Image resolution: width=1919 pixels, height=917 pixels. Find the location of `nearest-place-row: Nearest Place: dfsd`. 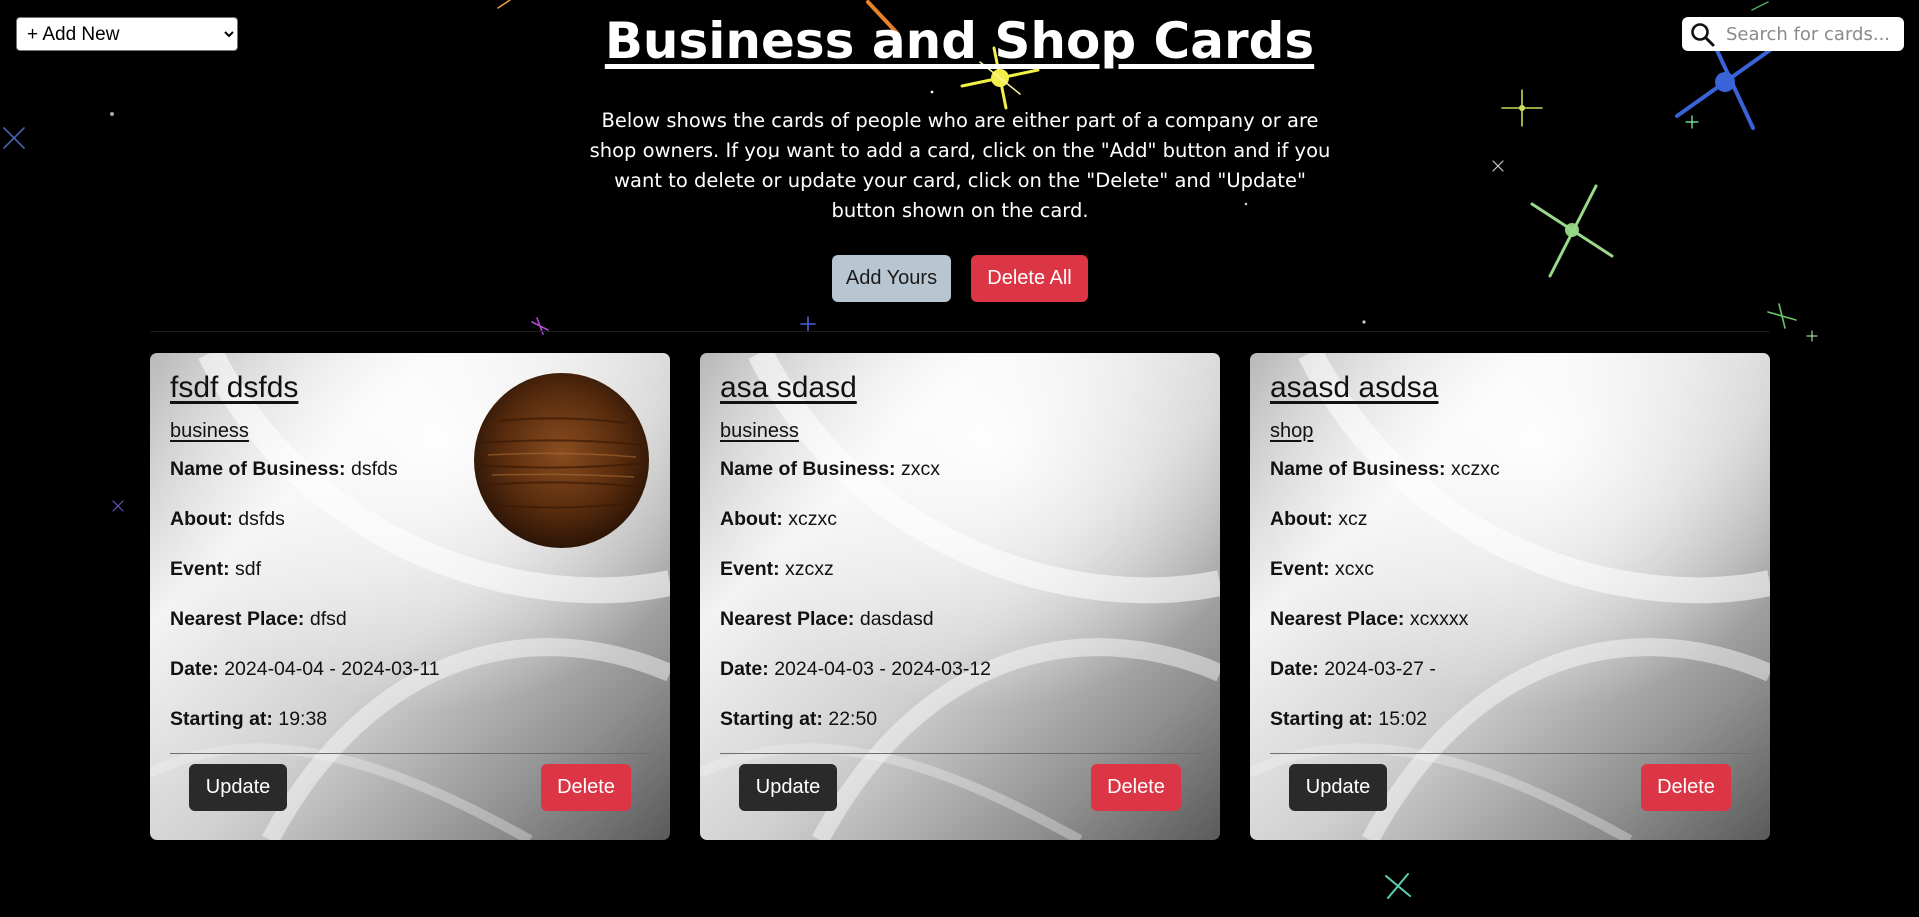

nearest-place-row: Nearest Place: dfsd is located at coordinates (258, 619).